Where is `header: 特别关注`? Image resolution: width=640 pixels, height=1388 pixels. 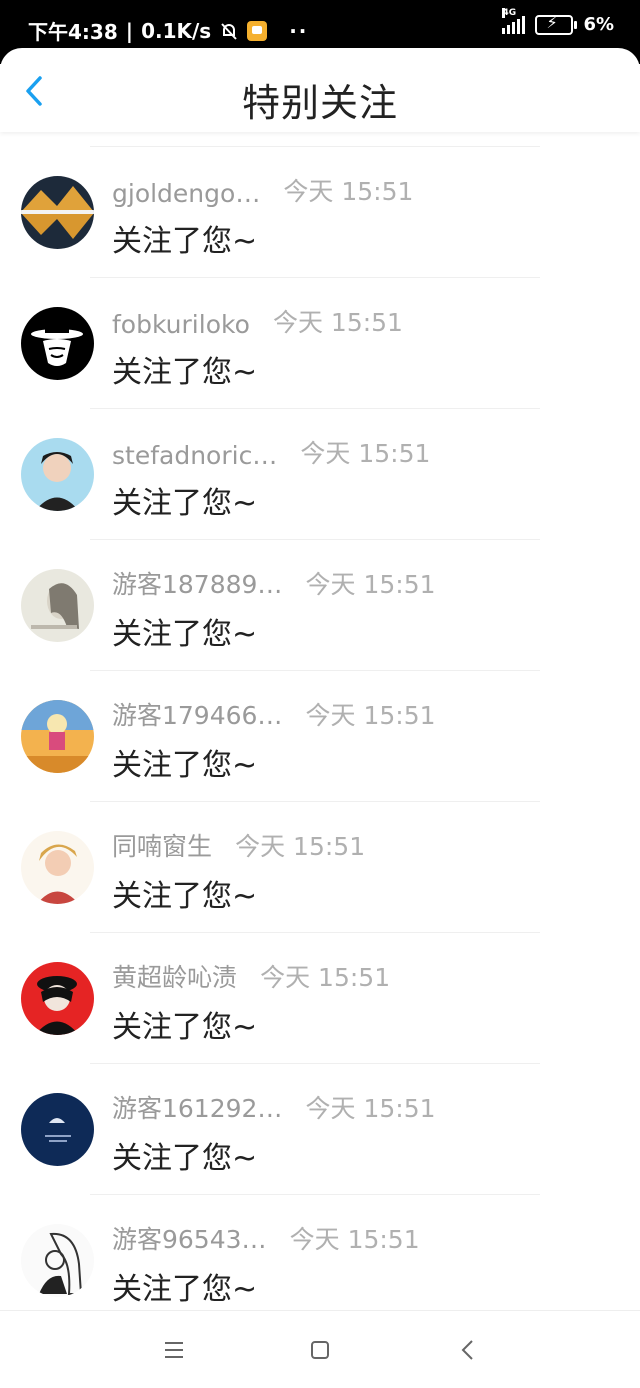 header: 特别关注 is located at coordinates (320, 90).